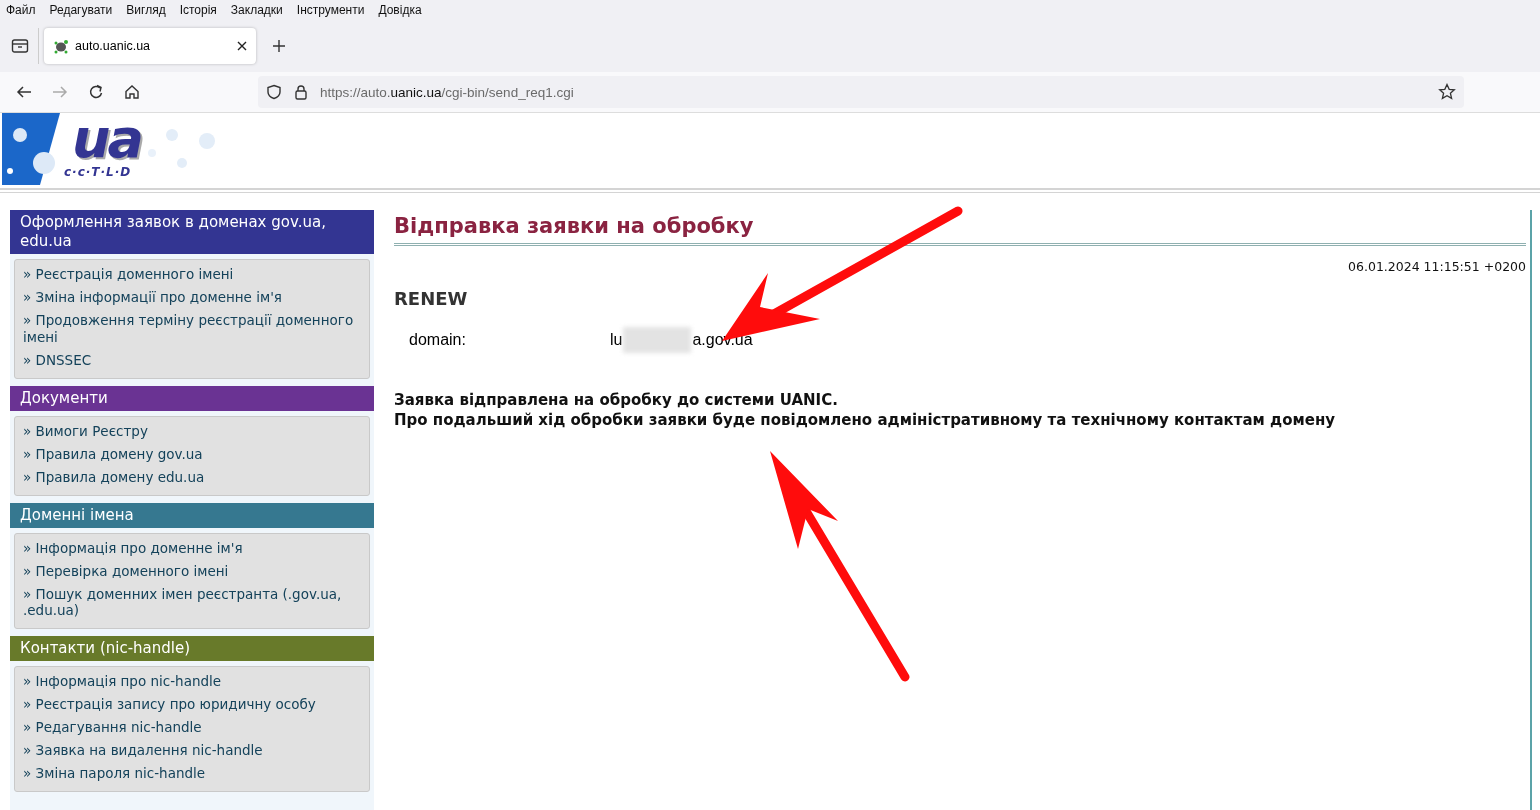 This screenshot has width=1540, height=810. Describe the element at coordinates (132, 92) in the screenshot. I see `home-icon` at that location.